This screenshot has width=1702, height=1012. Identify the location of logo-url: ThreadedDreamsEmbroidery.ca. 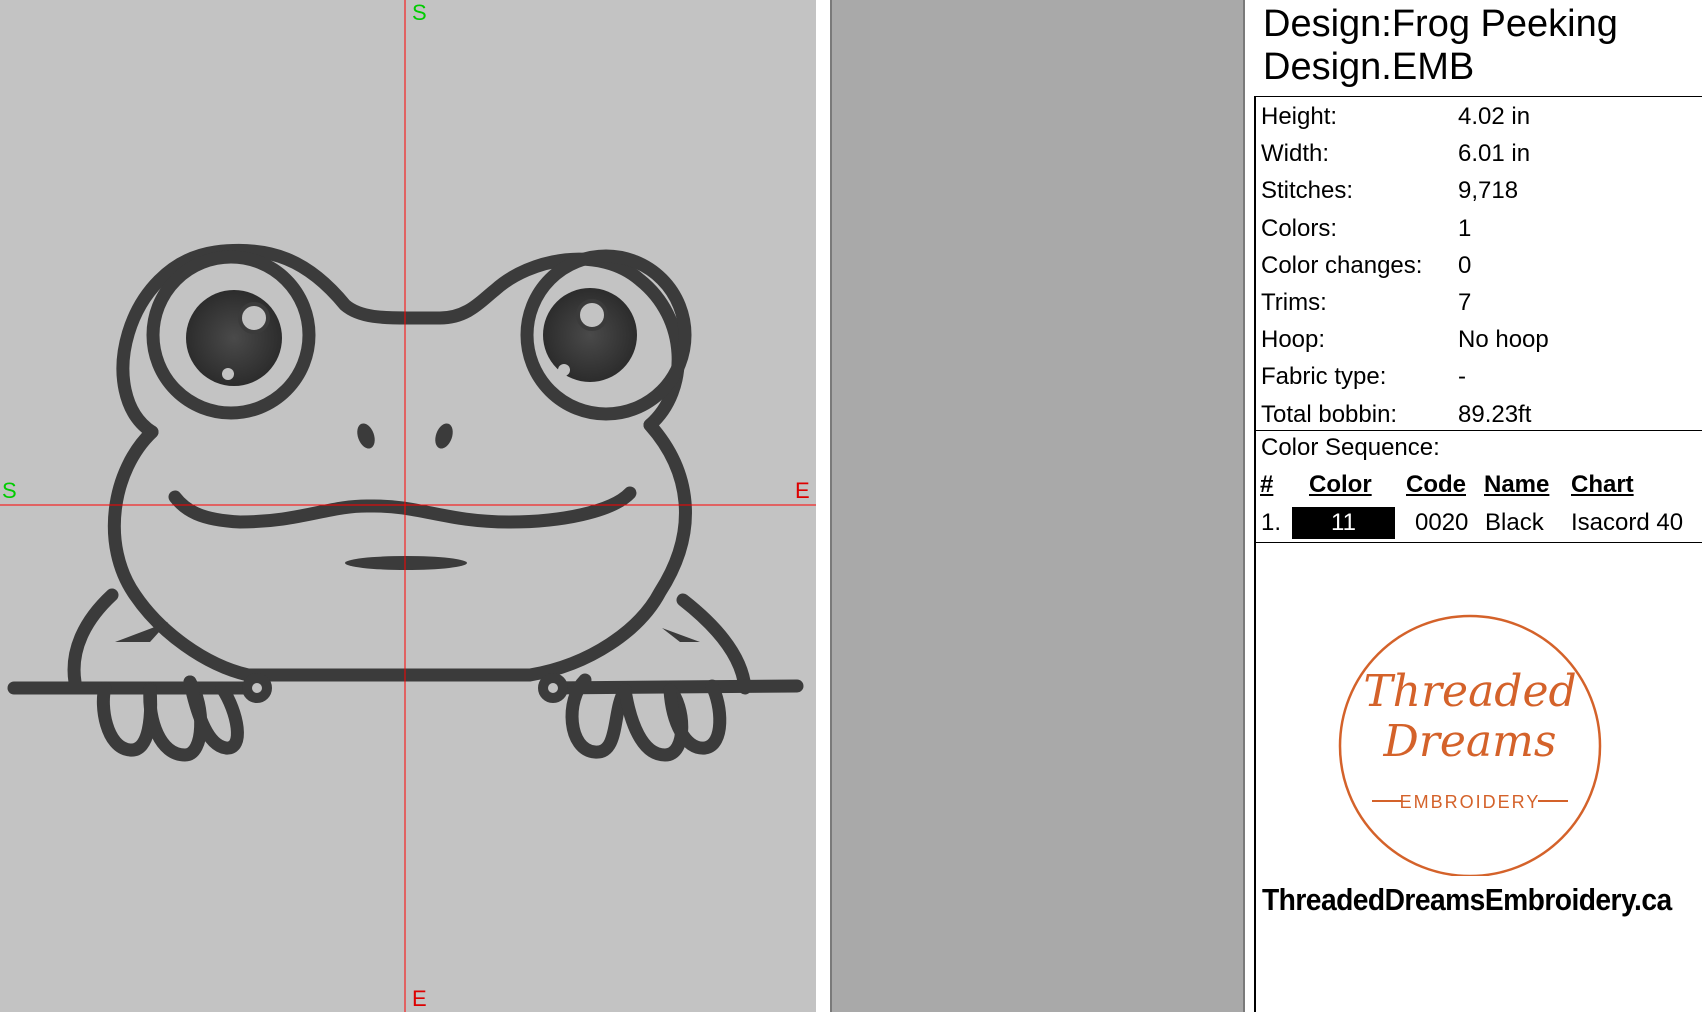
(1467, 899).